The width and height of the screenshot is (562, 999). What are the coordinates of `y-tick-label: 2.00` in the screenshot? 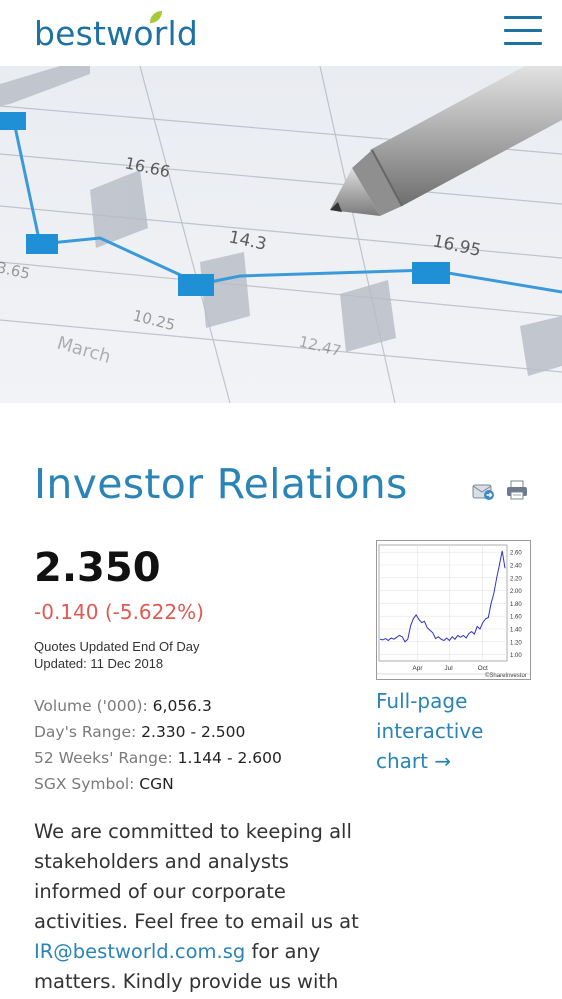 It's located at (516, 592).